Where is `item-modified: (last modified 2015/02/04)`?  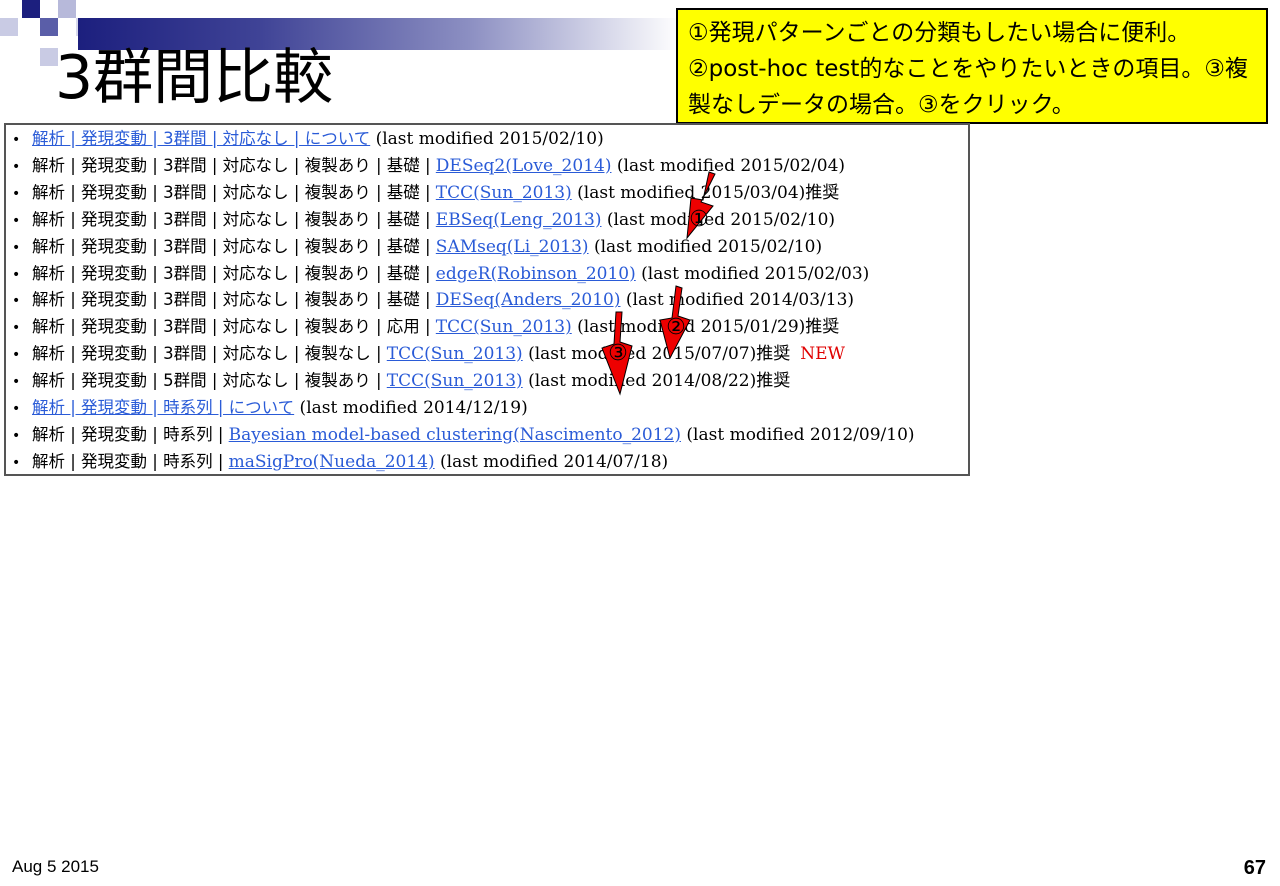
item-modified: (last modified 2015/02/04) is located at coordinates (728, 165).